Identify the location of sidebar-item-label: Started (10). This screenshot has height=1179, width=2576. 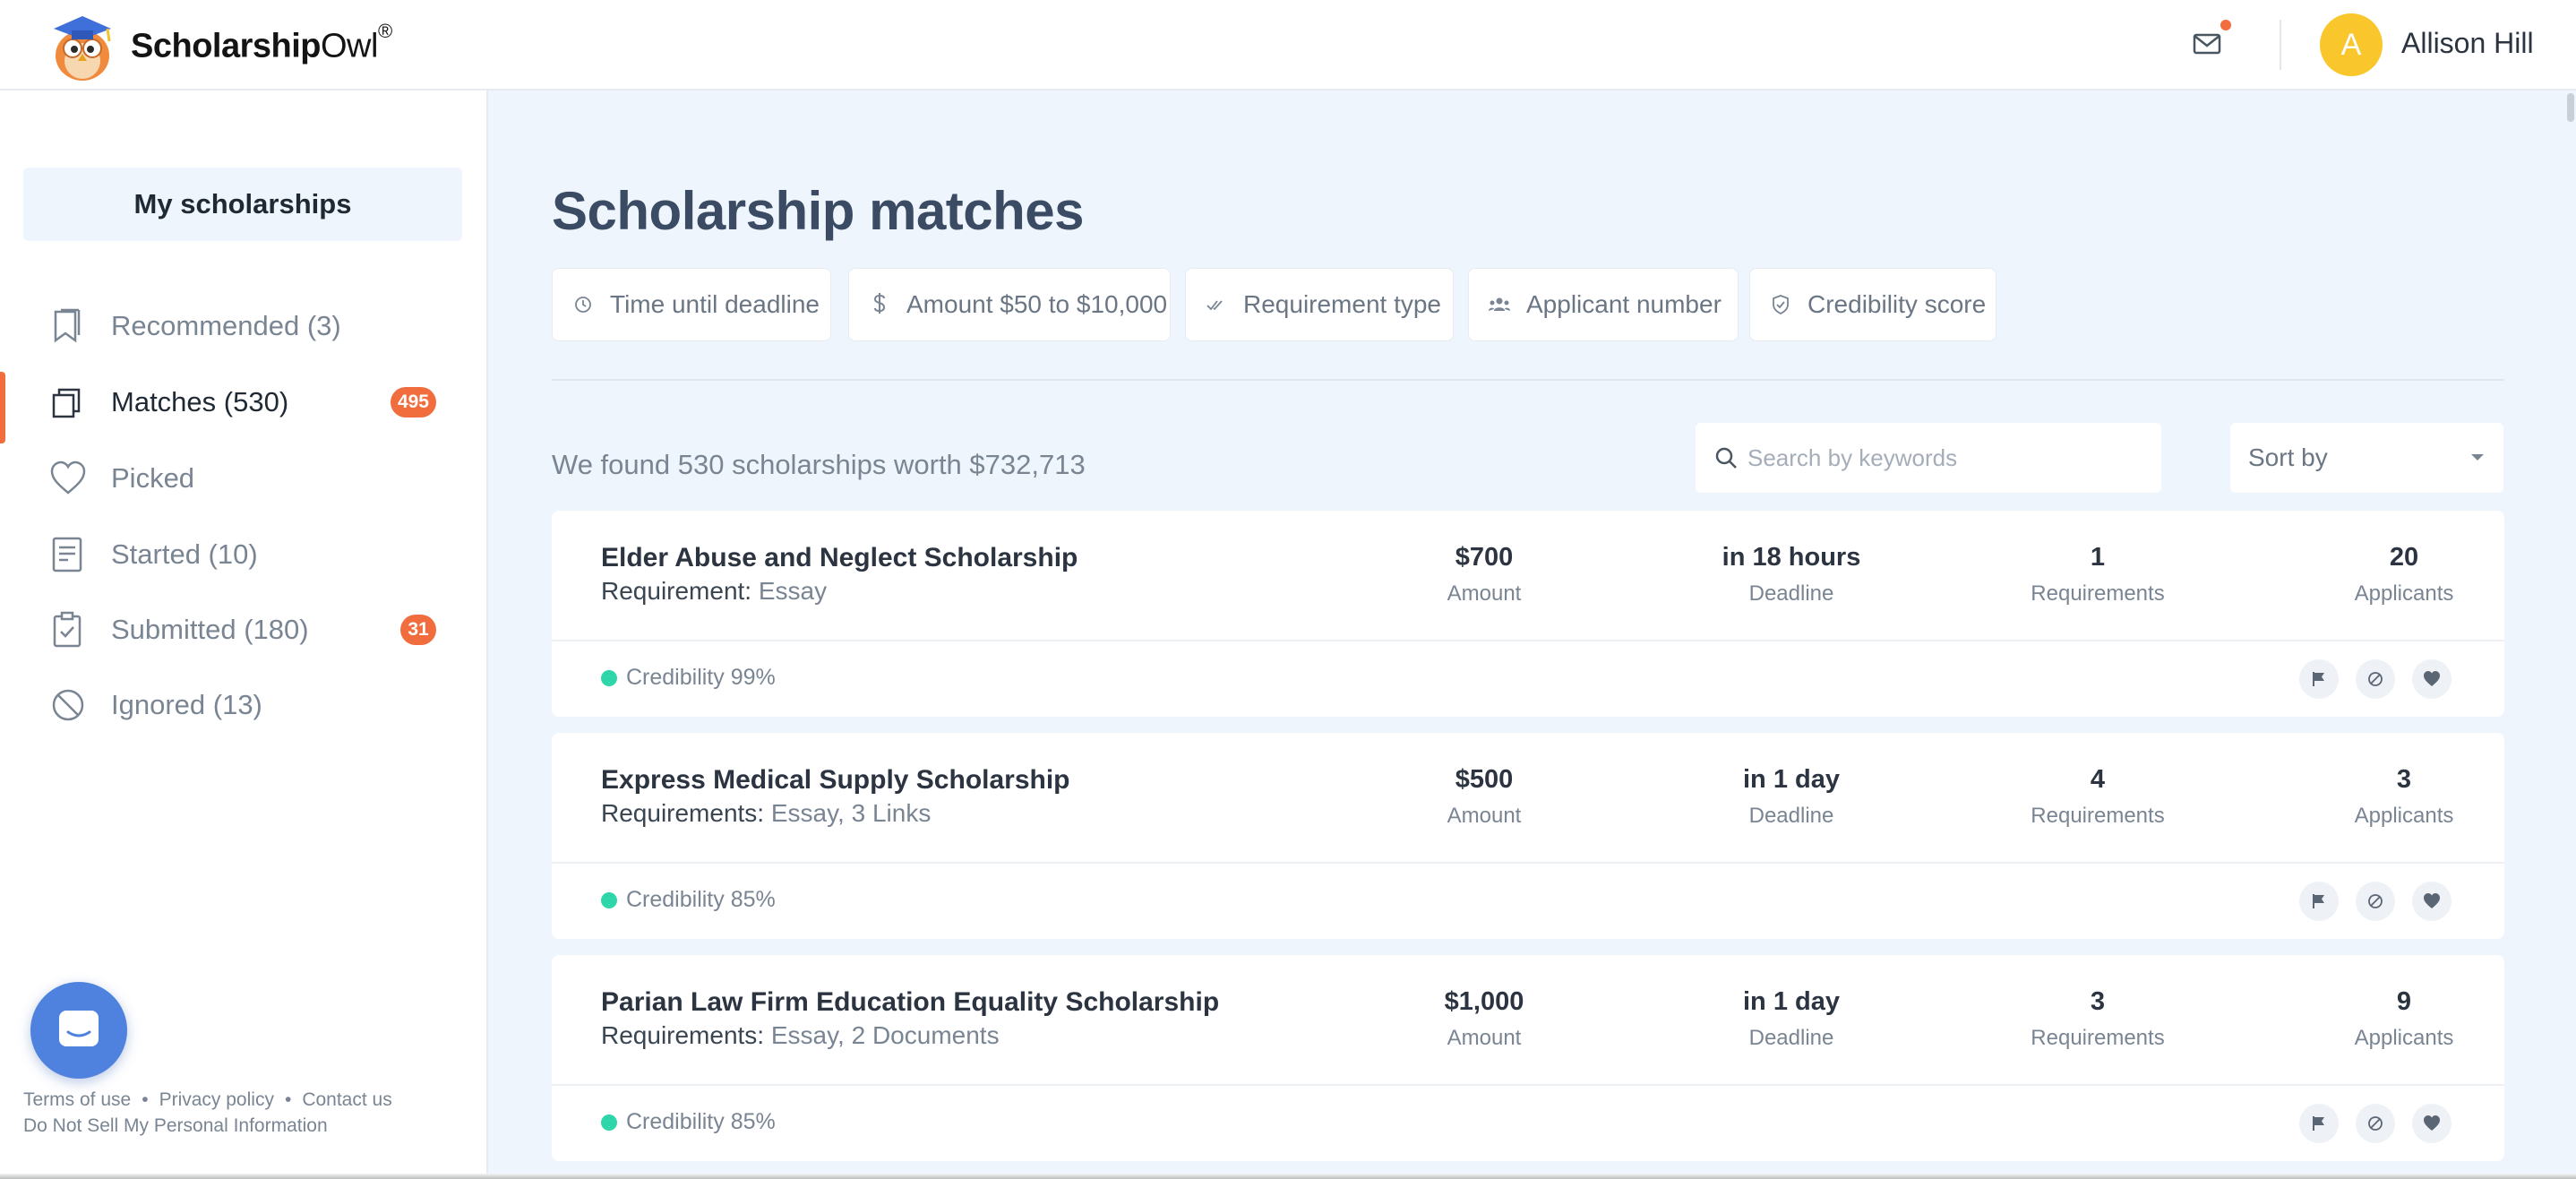
(184, 554).